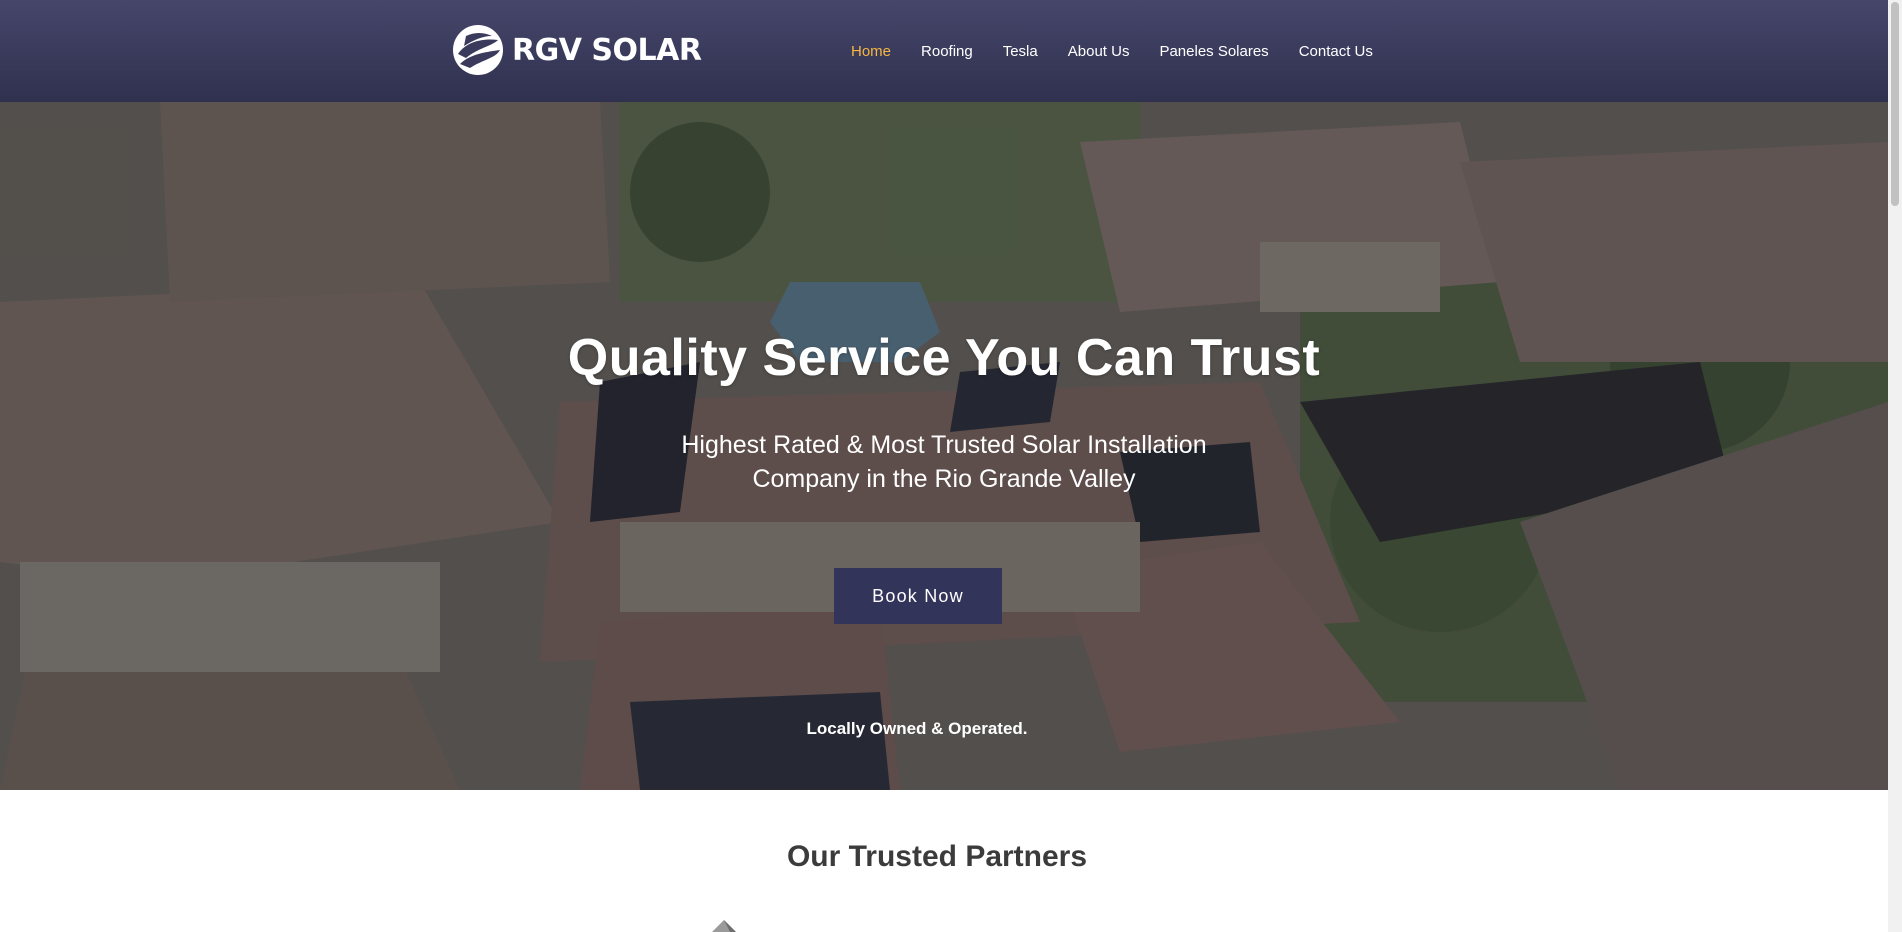 The image size is (1902, 932). What do you see at coordinates (1895, 104) in the screenshot?
I see `scrollbar-thumb` at bounding box center [1895, 104].